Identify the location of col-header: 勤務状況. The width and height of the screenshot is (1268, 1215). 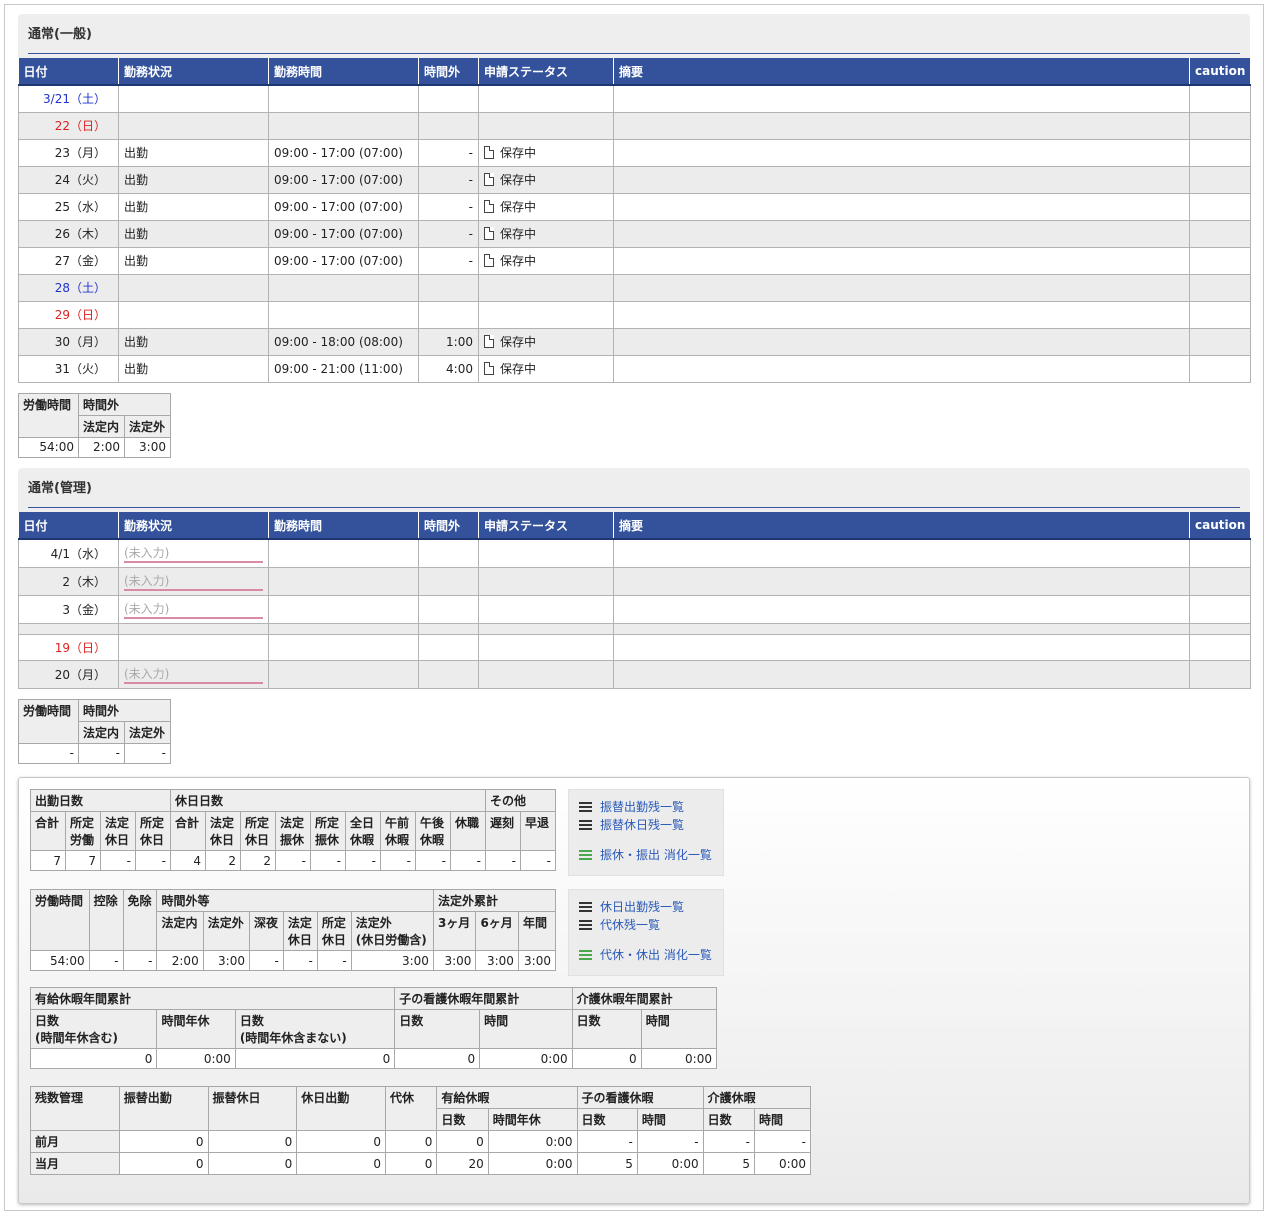
(193, 526).